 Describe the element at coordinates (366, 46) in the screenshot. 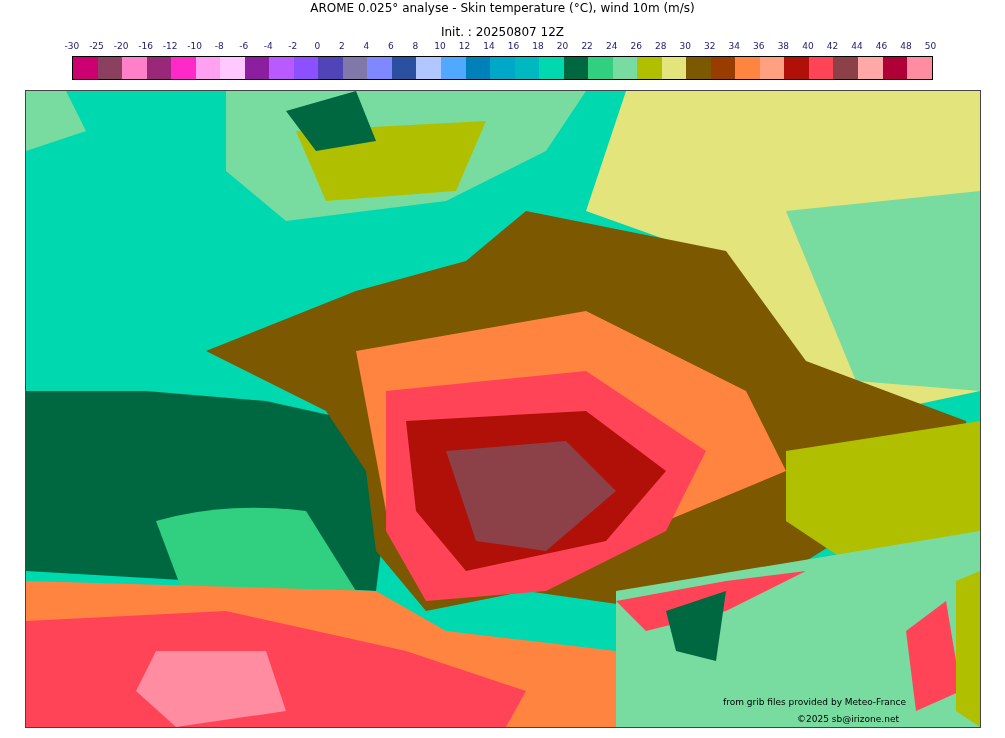

I see `colorbar-tick-label: 4` at that location.